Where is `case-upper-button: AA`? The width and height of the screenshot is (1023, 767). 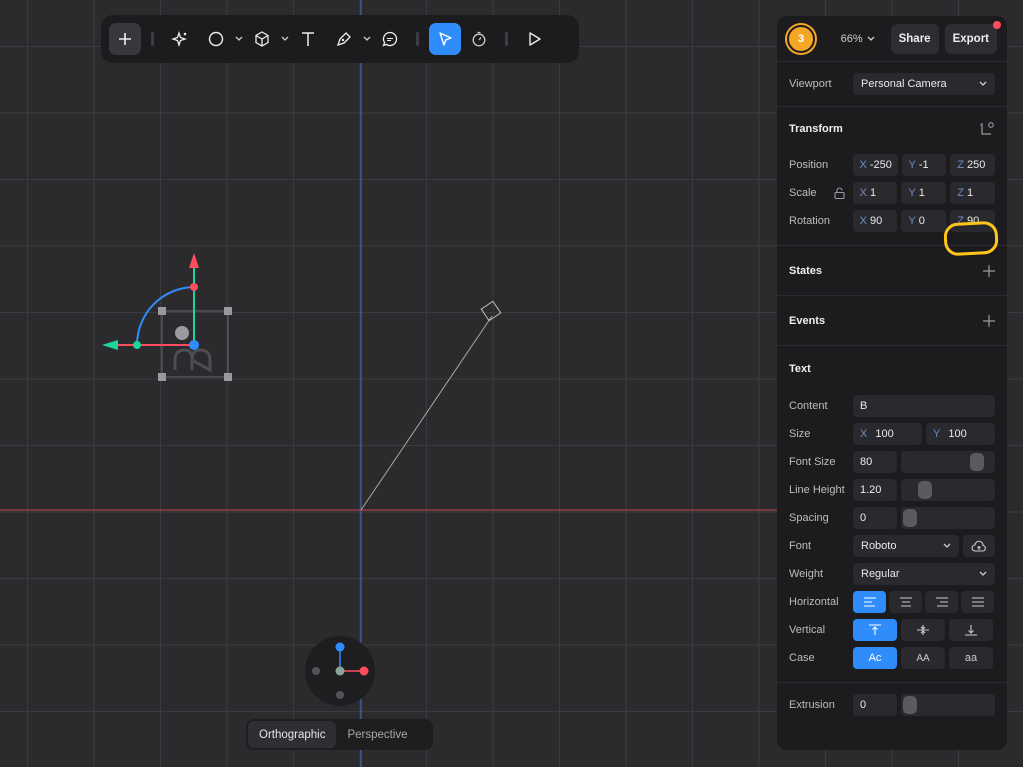 case-upper-button: AA is located at coordinates (923, 658).